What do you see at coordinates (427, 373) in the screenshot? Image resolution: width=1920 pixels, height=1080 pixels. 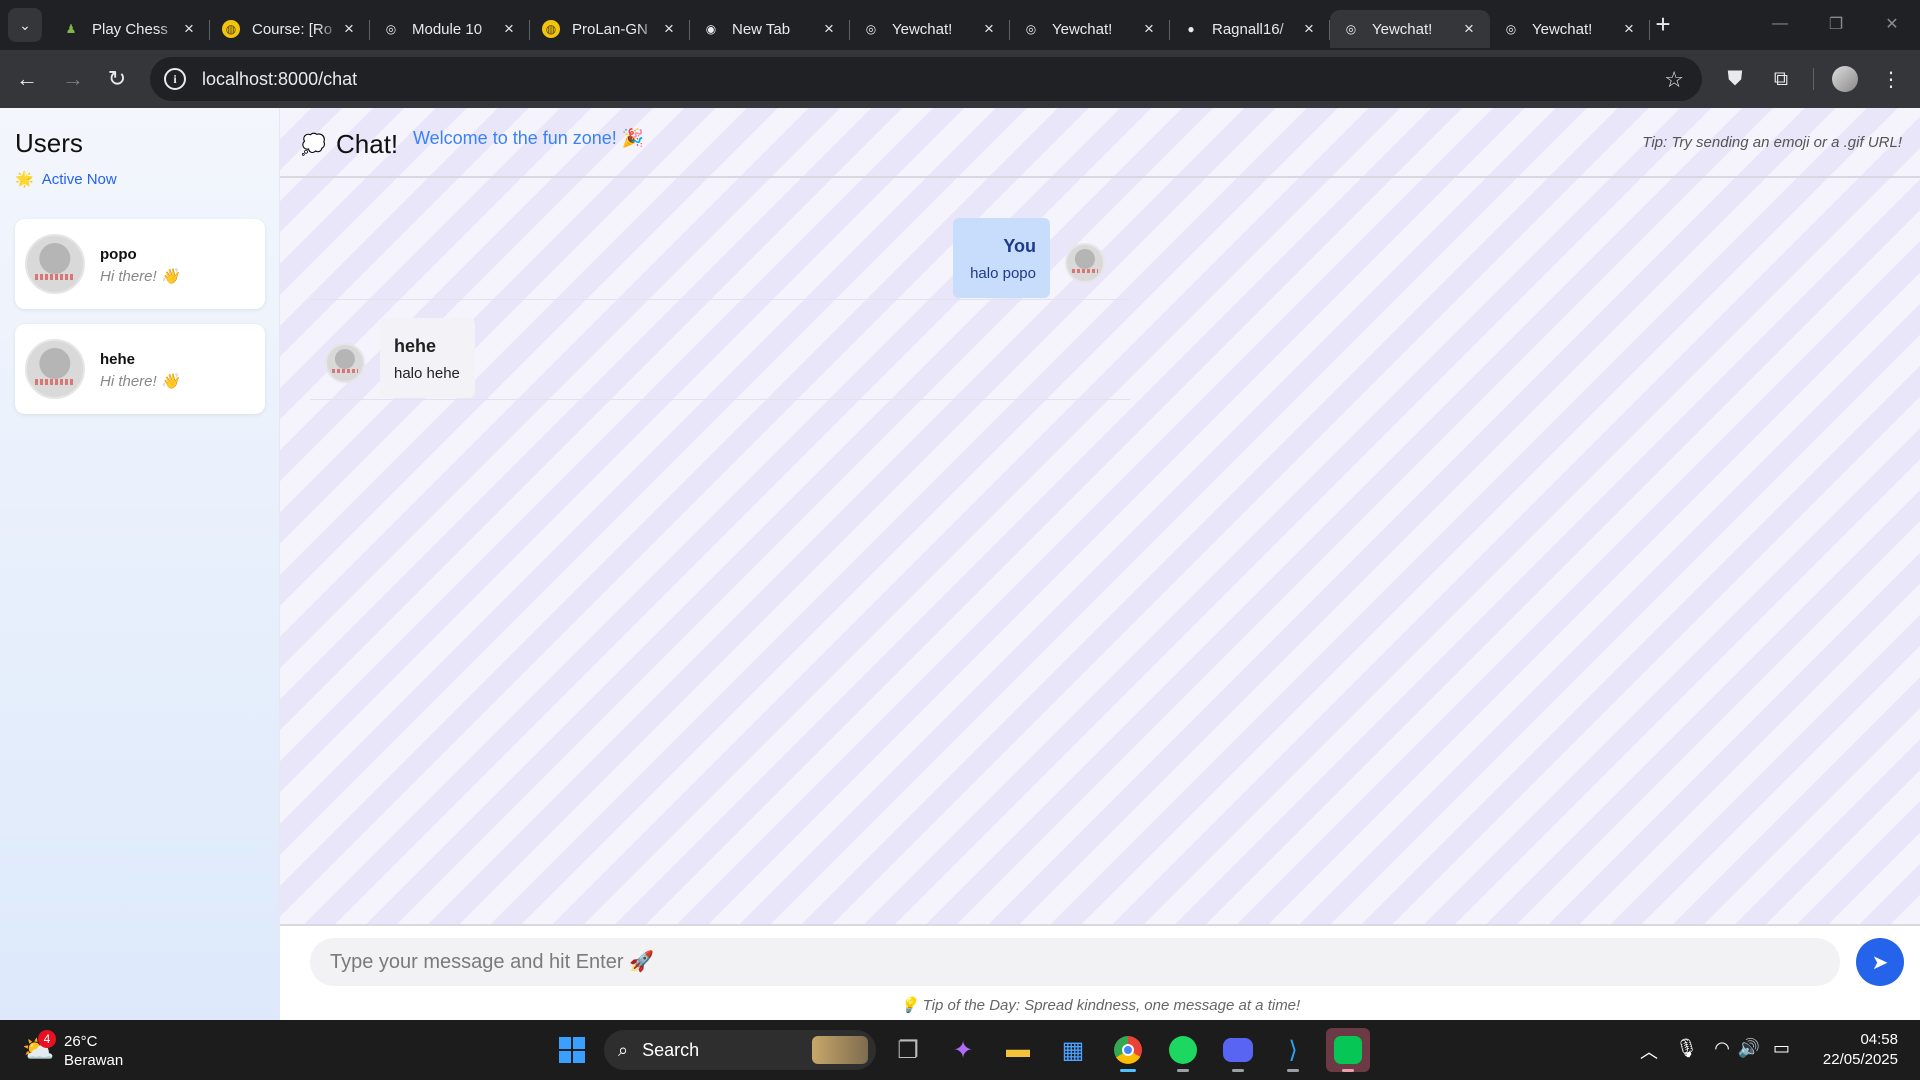 I see `message-text: halo hehe` at bounding box center [427, 373].